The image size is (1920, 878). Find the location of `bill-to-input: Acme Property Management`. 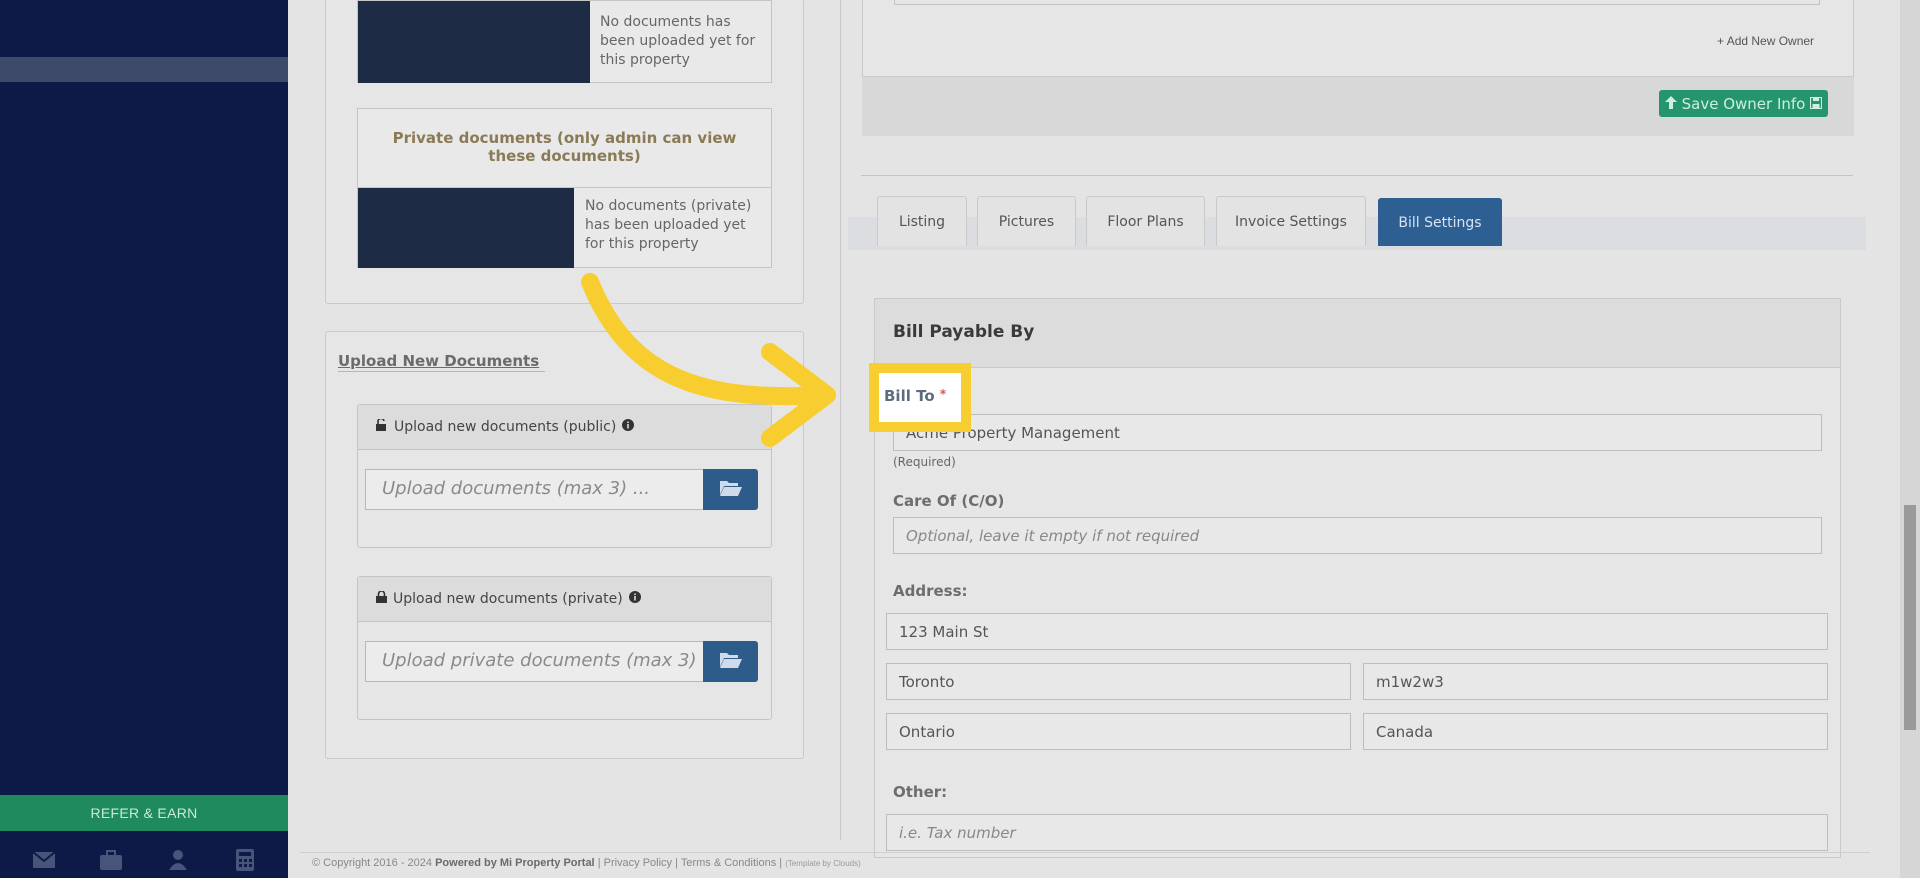

bill-to-input: Acme Property Management is located at coordinates (1357, 432).